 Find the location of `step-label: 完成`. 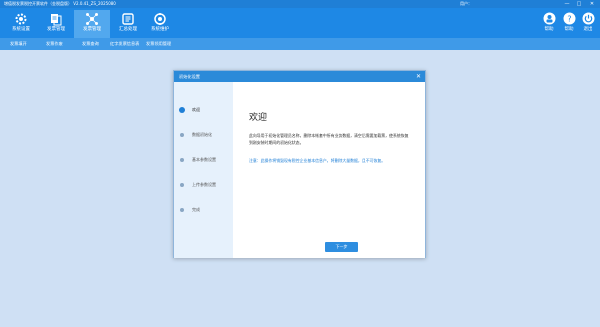

step-label: 完成 is located at coordinates (196, 209).